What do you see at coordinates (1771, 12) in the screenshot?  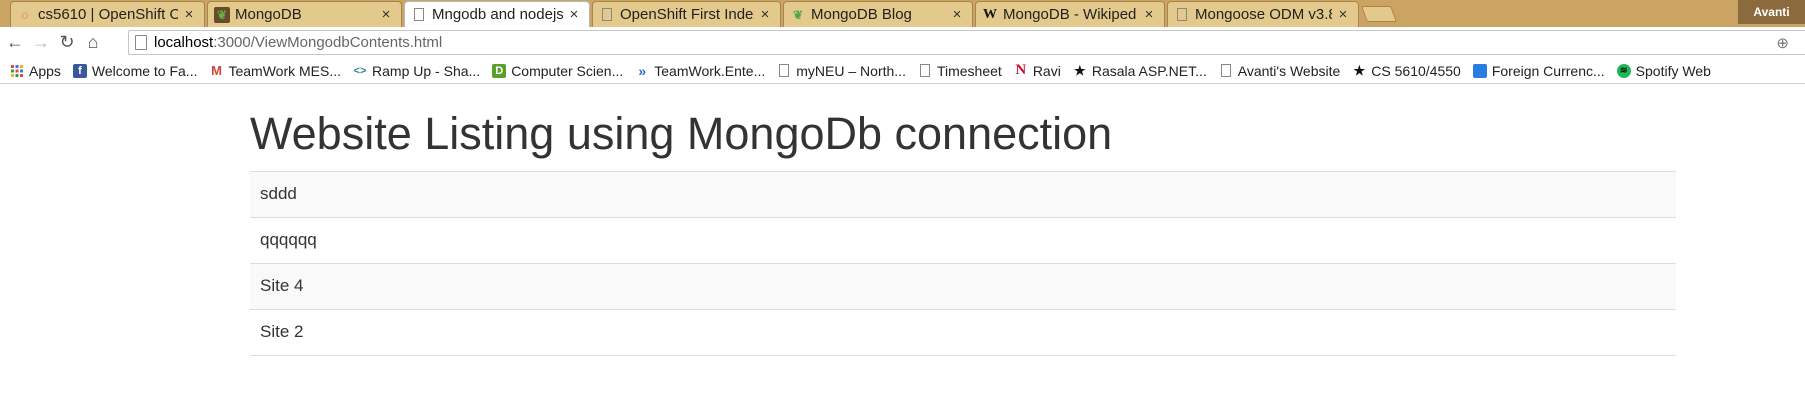 I see `profile-button: Avanti` at bounding box center [1771, 12].